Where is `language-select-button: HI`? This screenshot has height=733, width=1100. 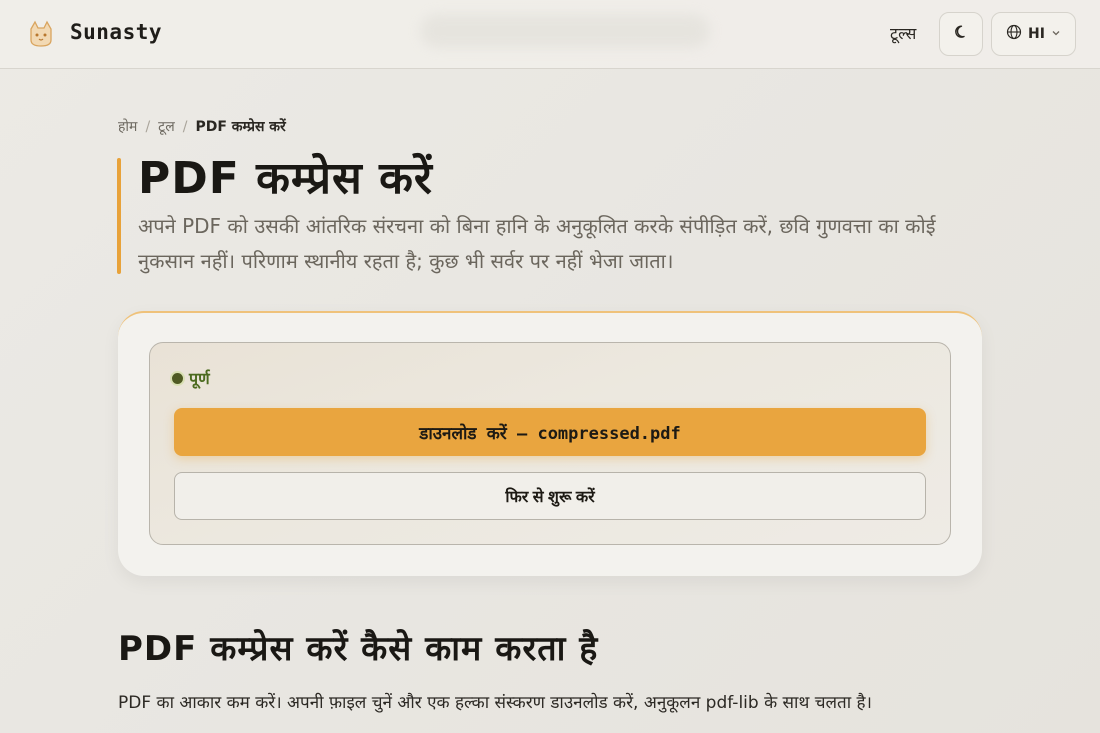
language-select-button: HI is located at coordinates (1033, 34).